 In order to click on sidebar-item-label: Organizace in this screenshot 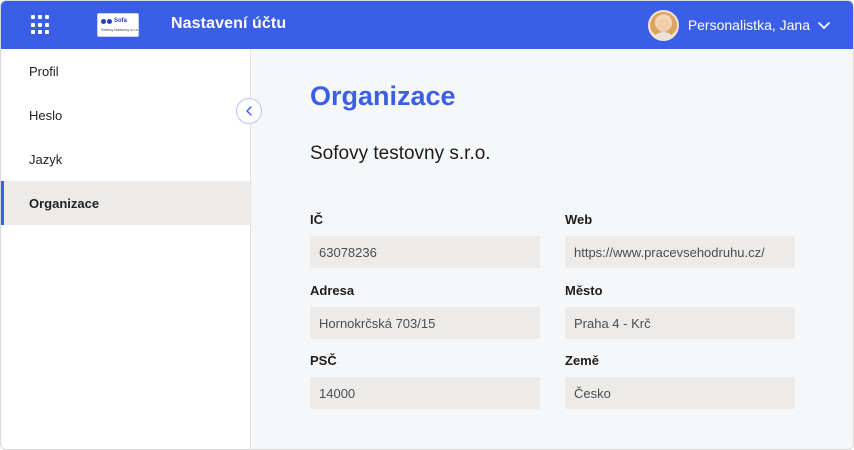, I will do `click(64, 203)`.